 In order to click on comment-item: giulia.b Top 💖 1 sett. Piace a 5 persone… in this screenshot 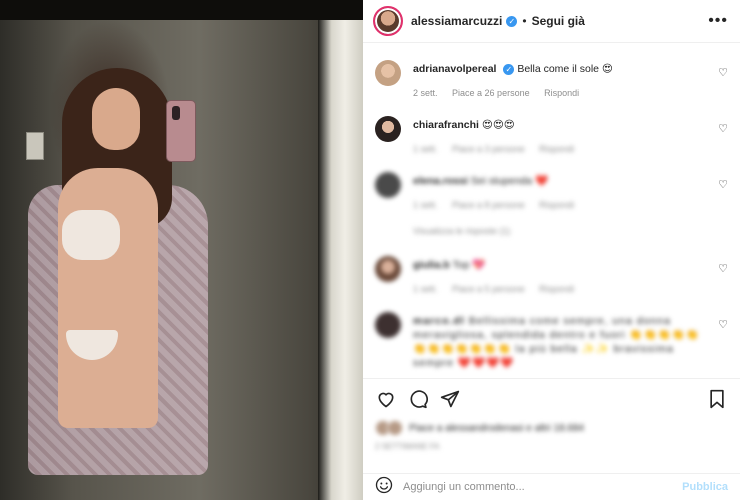, I will do `click(551, 279)`.